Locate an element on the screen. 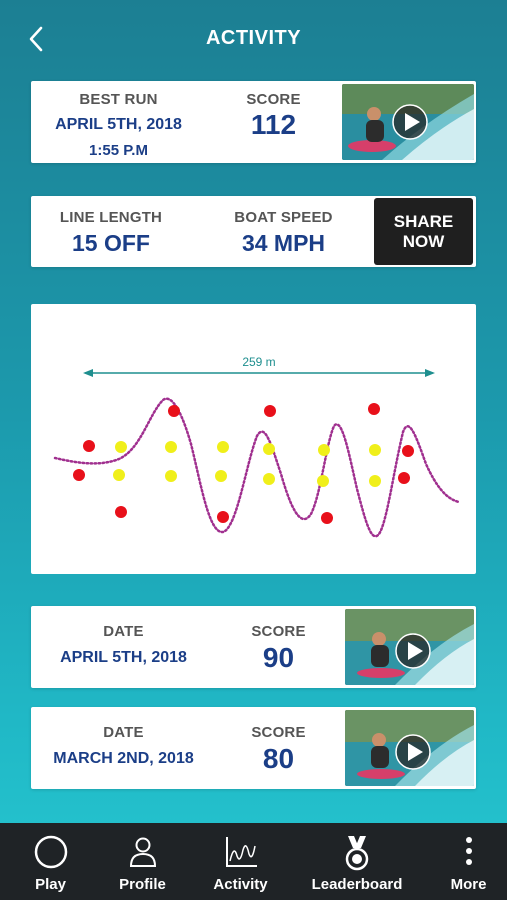 Image resolution: width=507 pixels, height=900 pixels. boat-speed-label: BOAT SPEED is located at coordinates (283, 217).